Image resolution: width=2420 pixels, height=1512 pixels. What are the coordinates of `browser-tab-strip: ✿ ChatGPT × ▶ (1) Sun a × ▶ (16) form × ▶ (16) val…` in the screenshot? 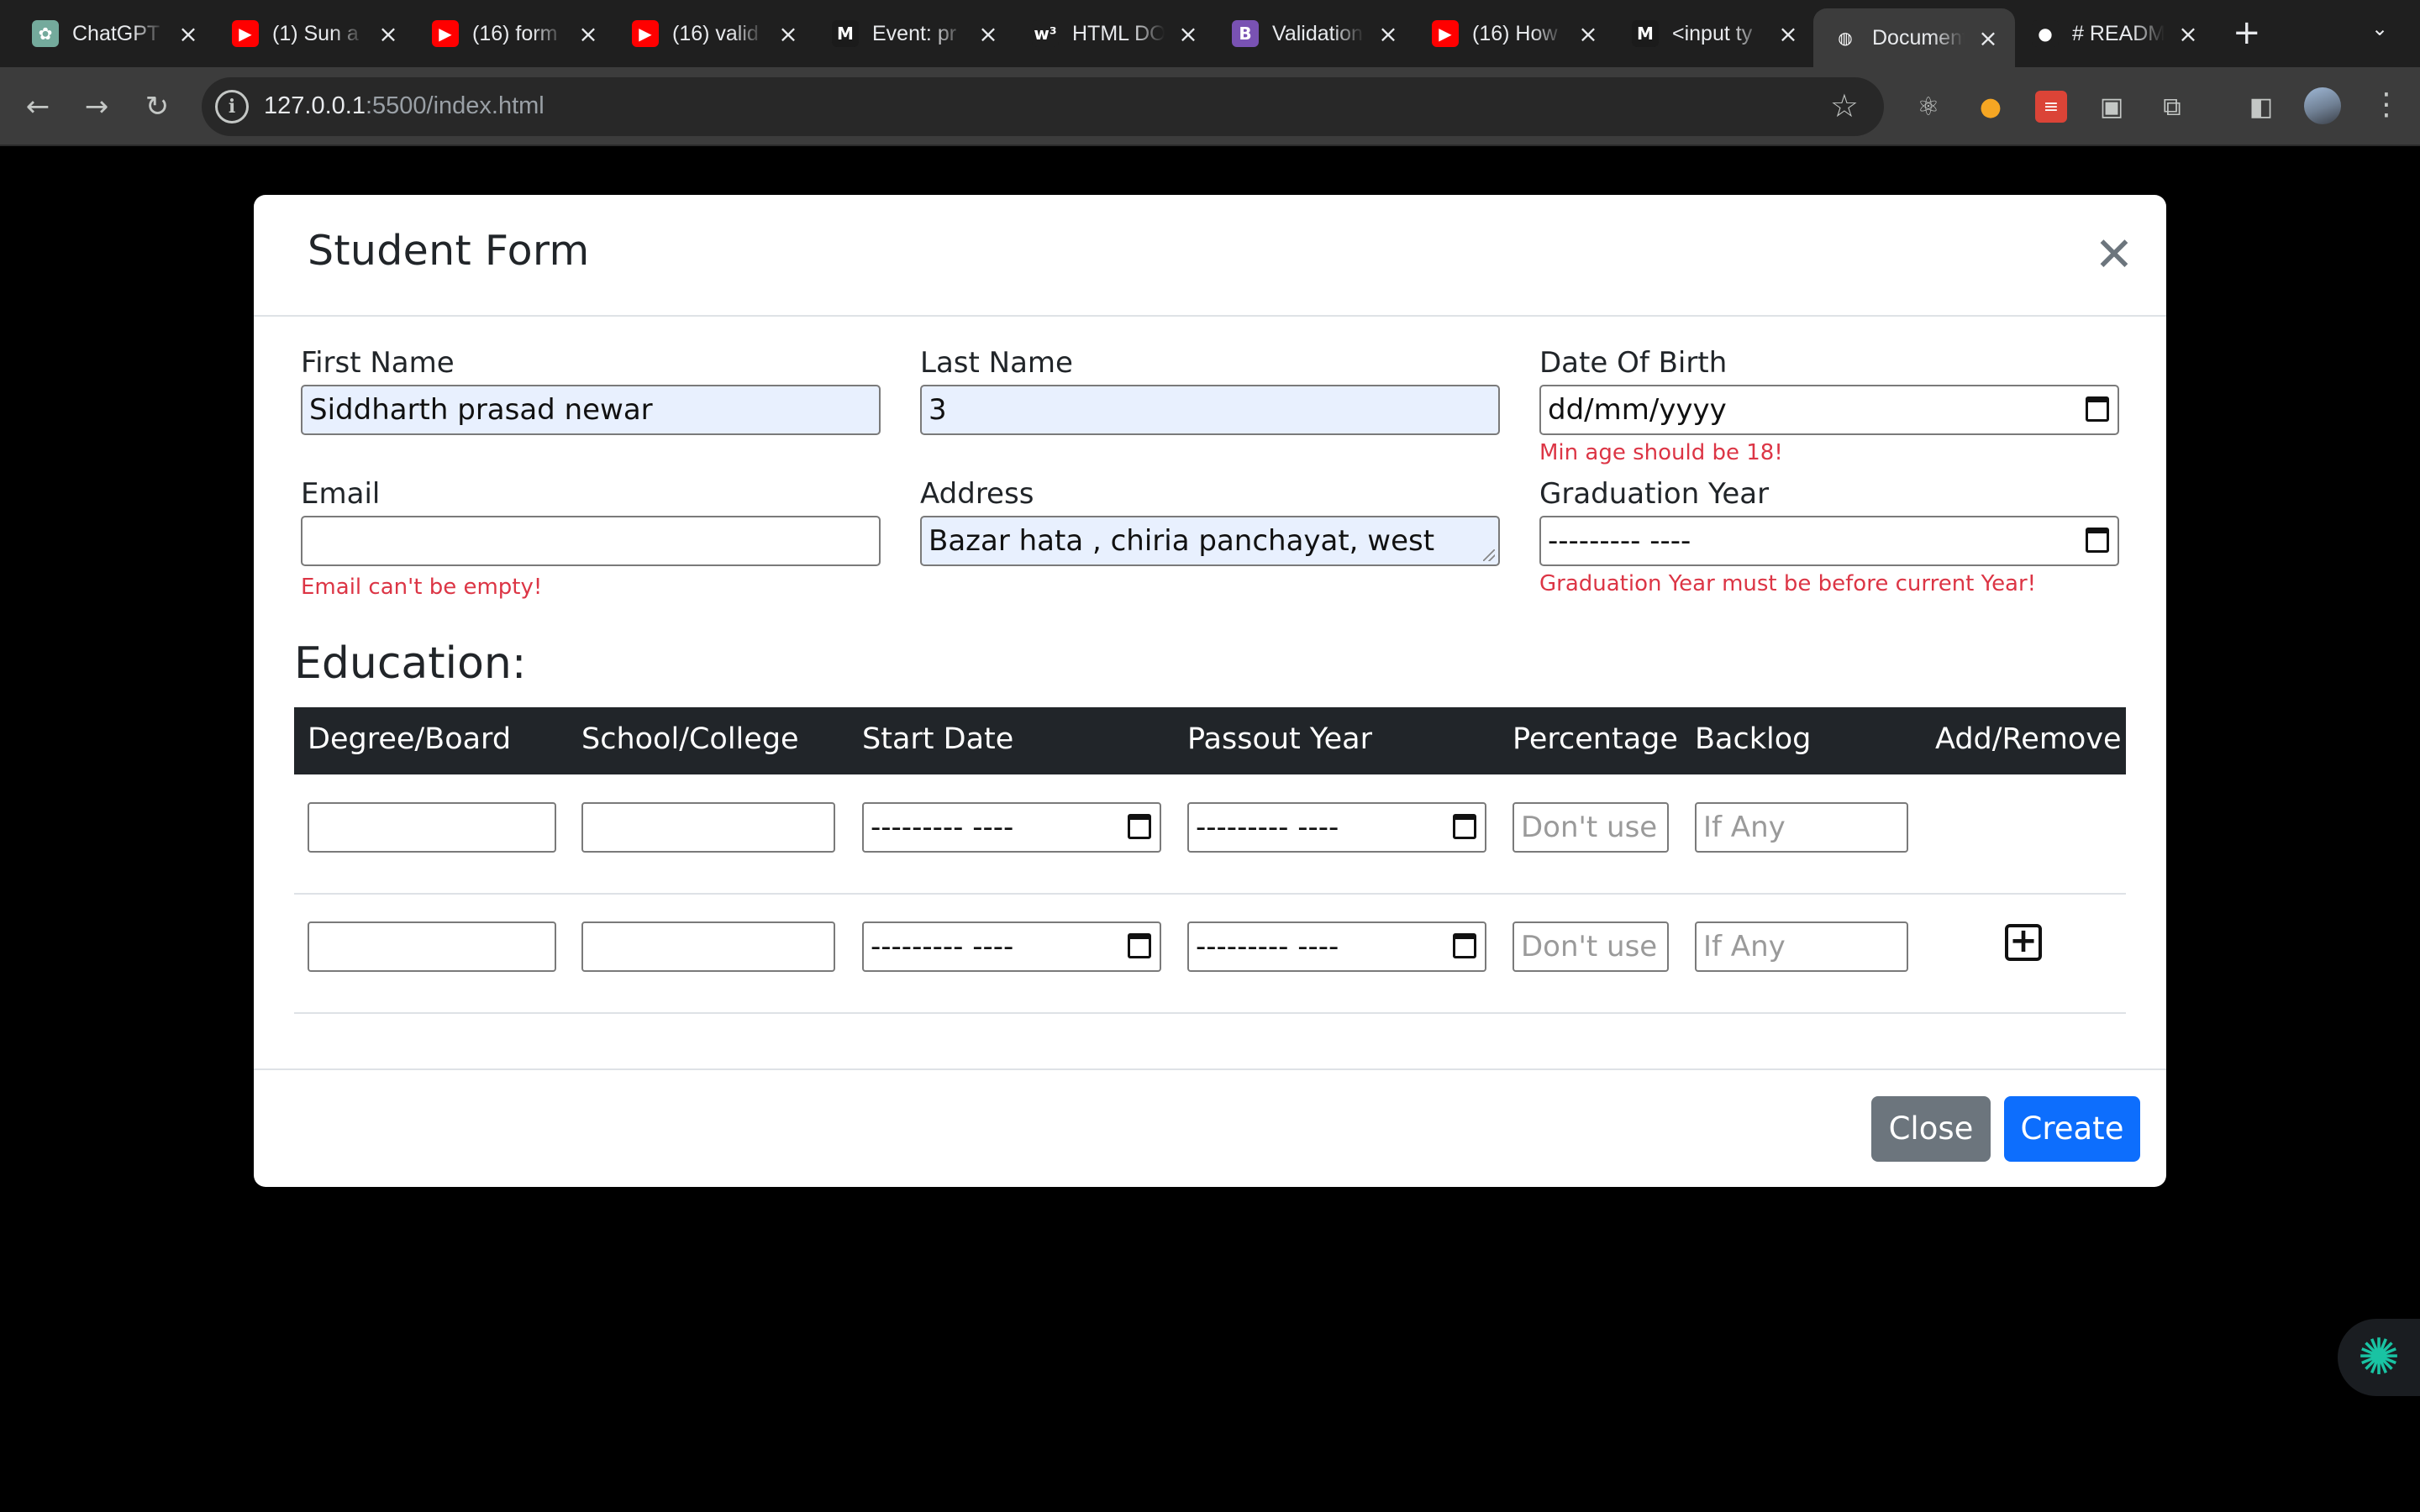 It's located at (1210, 33).